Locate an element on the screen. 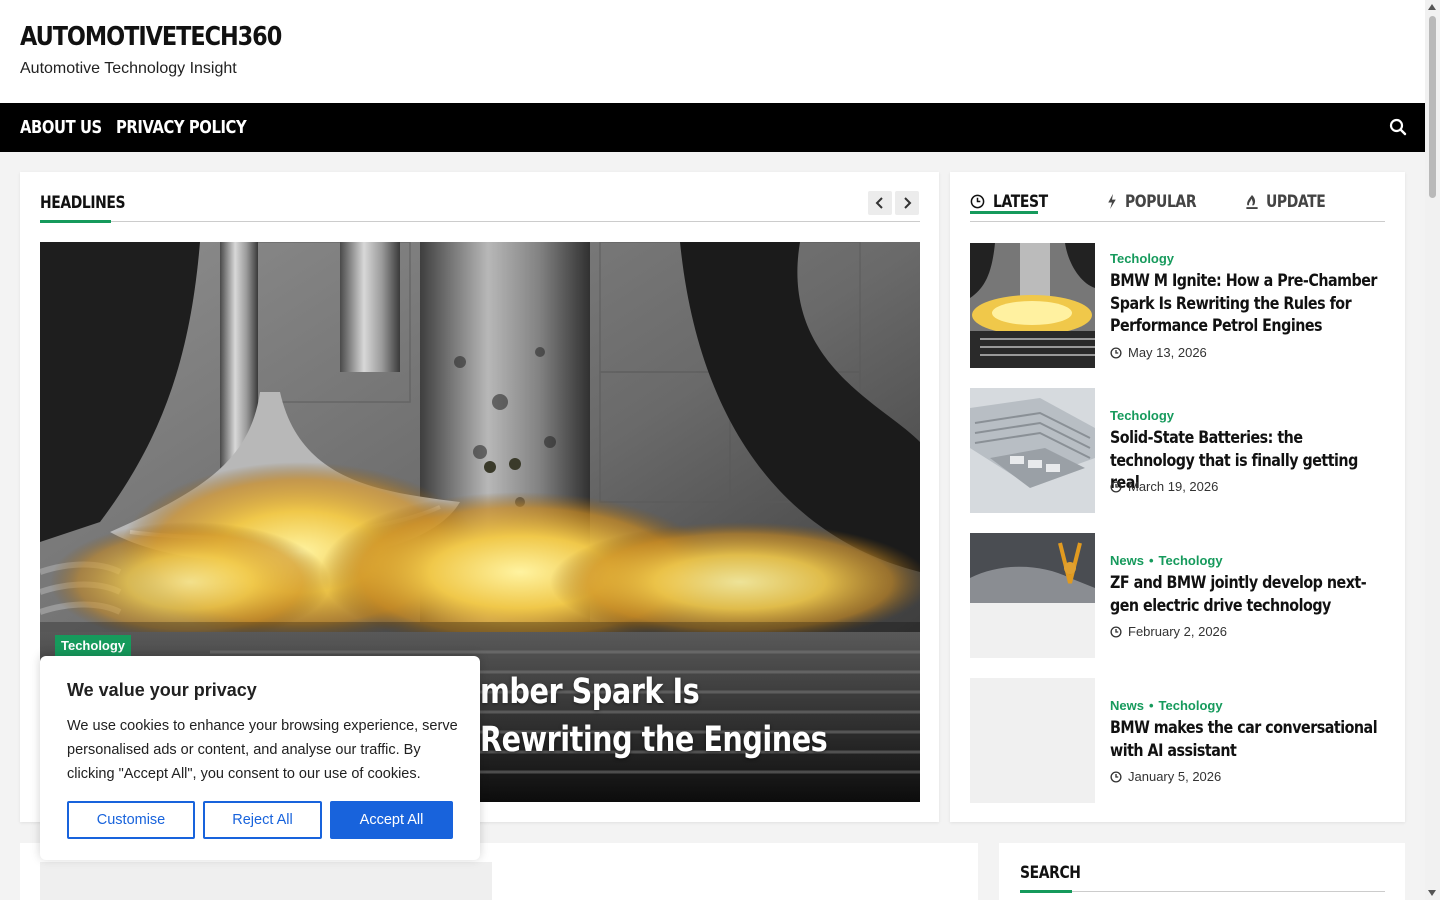  hero-category-badge: Techology is located at coordinates (93, 645).